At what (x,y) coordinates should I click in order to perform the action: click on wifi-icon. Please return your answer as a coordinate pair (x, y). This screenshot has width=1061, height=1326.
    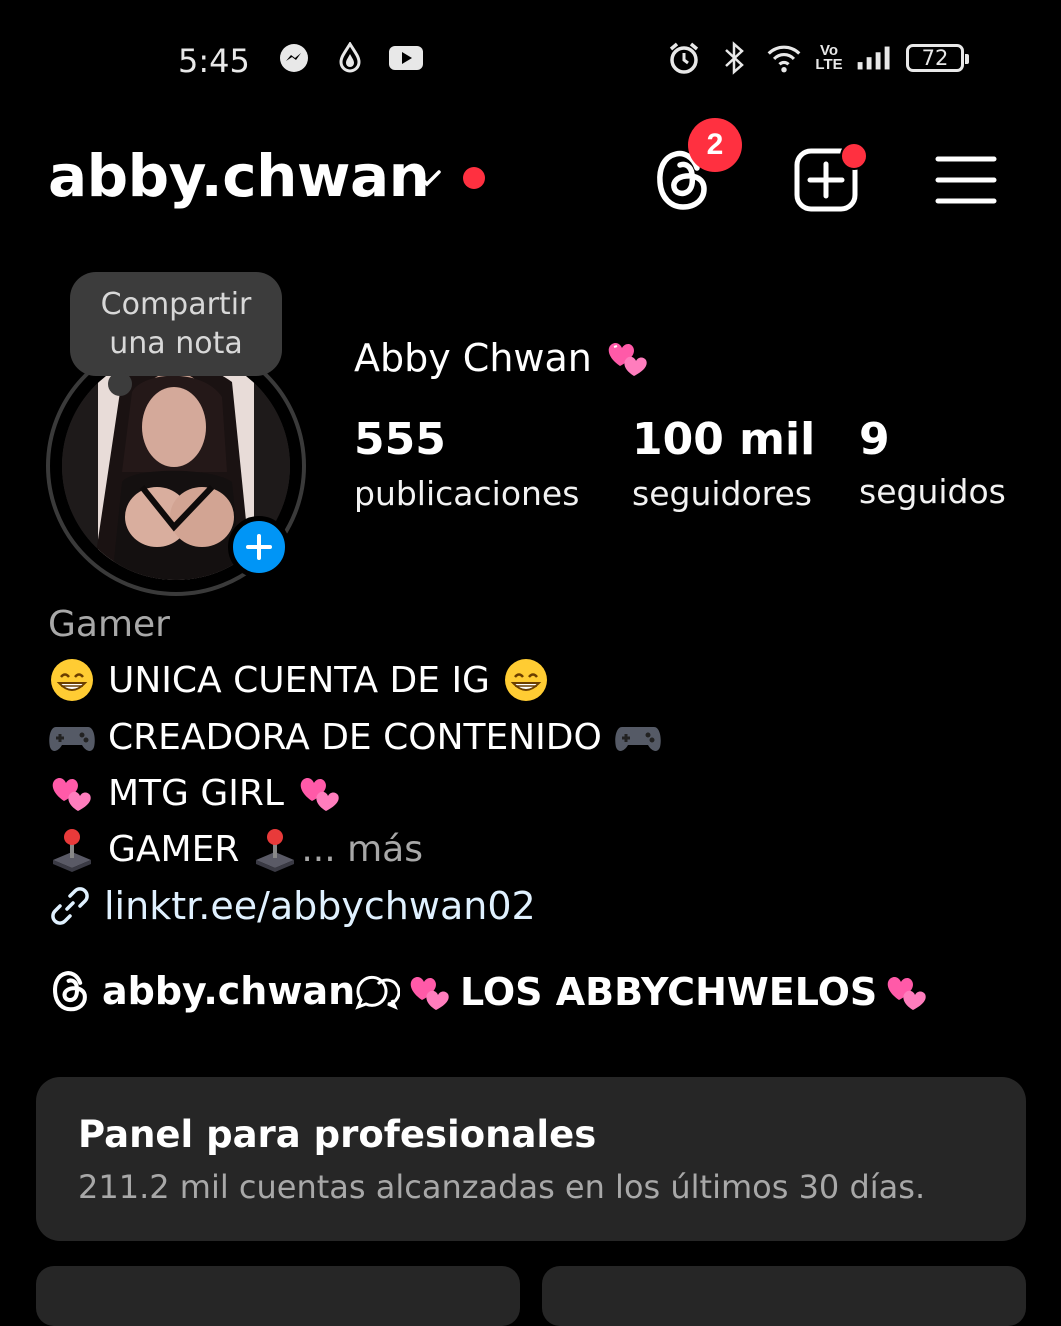
    Looking at the image, I should click on (784, 58).